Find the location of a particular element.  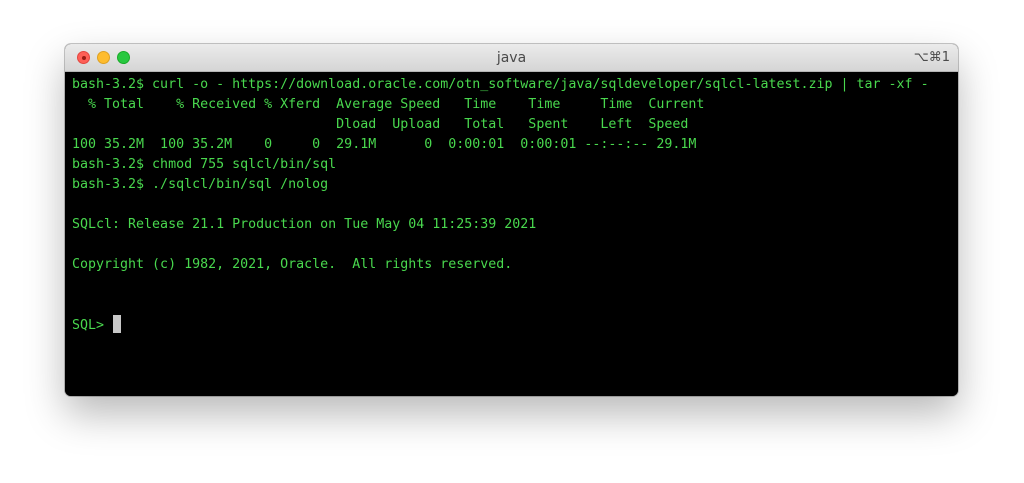

window-title: java is located at coordinates (511, 58).